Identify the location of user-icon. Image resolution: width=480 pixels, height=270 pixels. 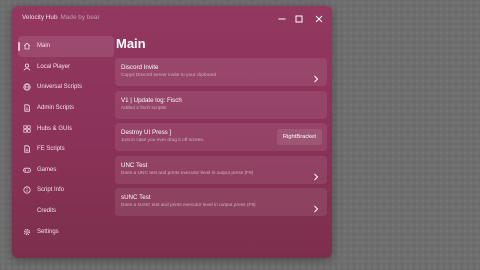
(27, 67).